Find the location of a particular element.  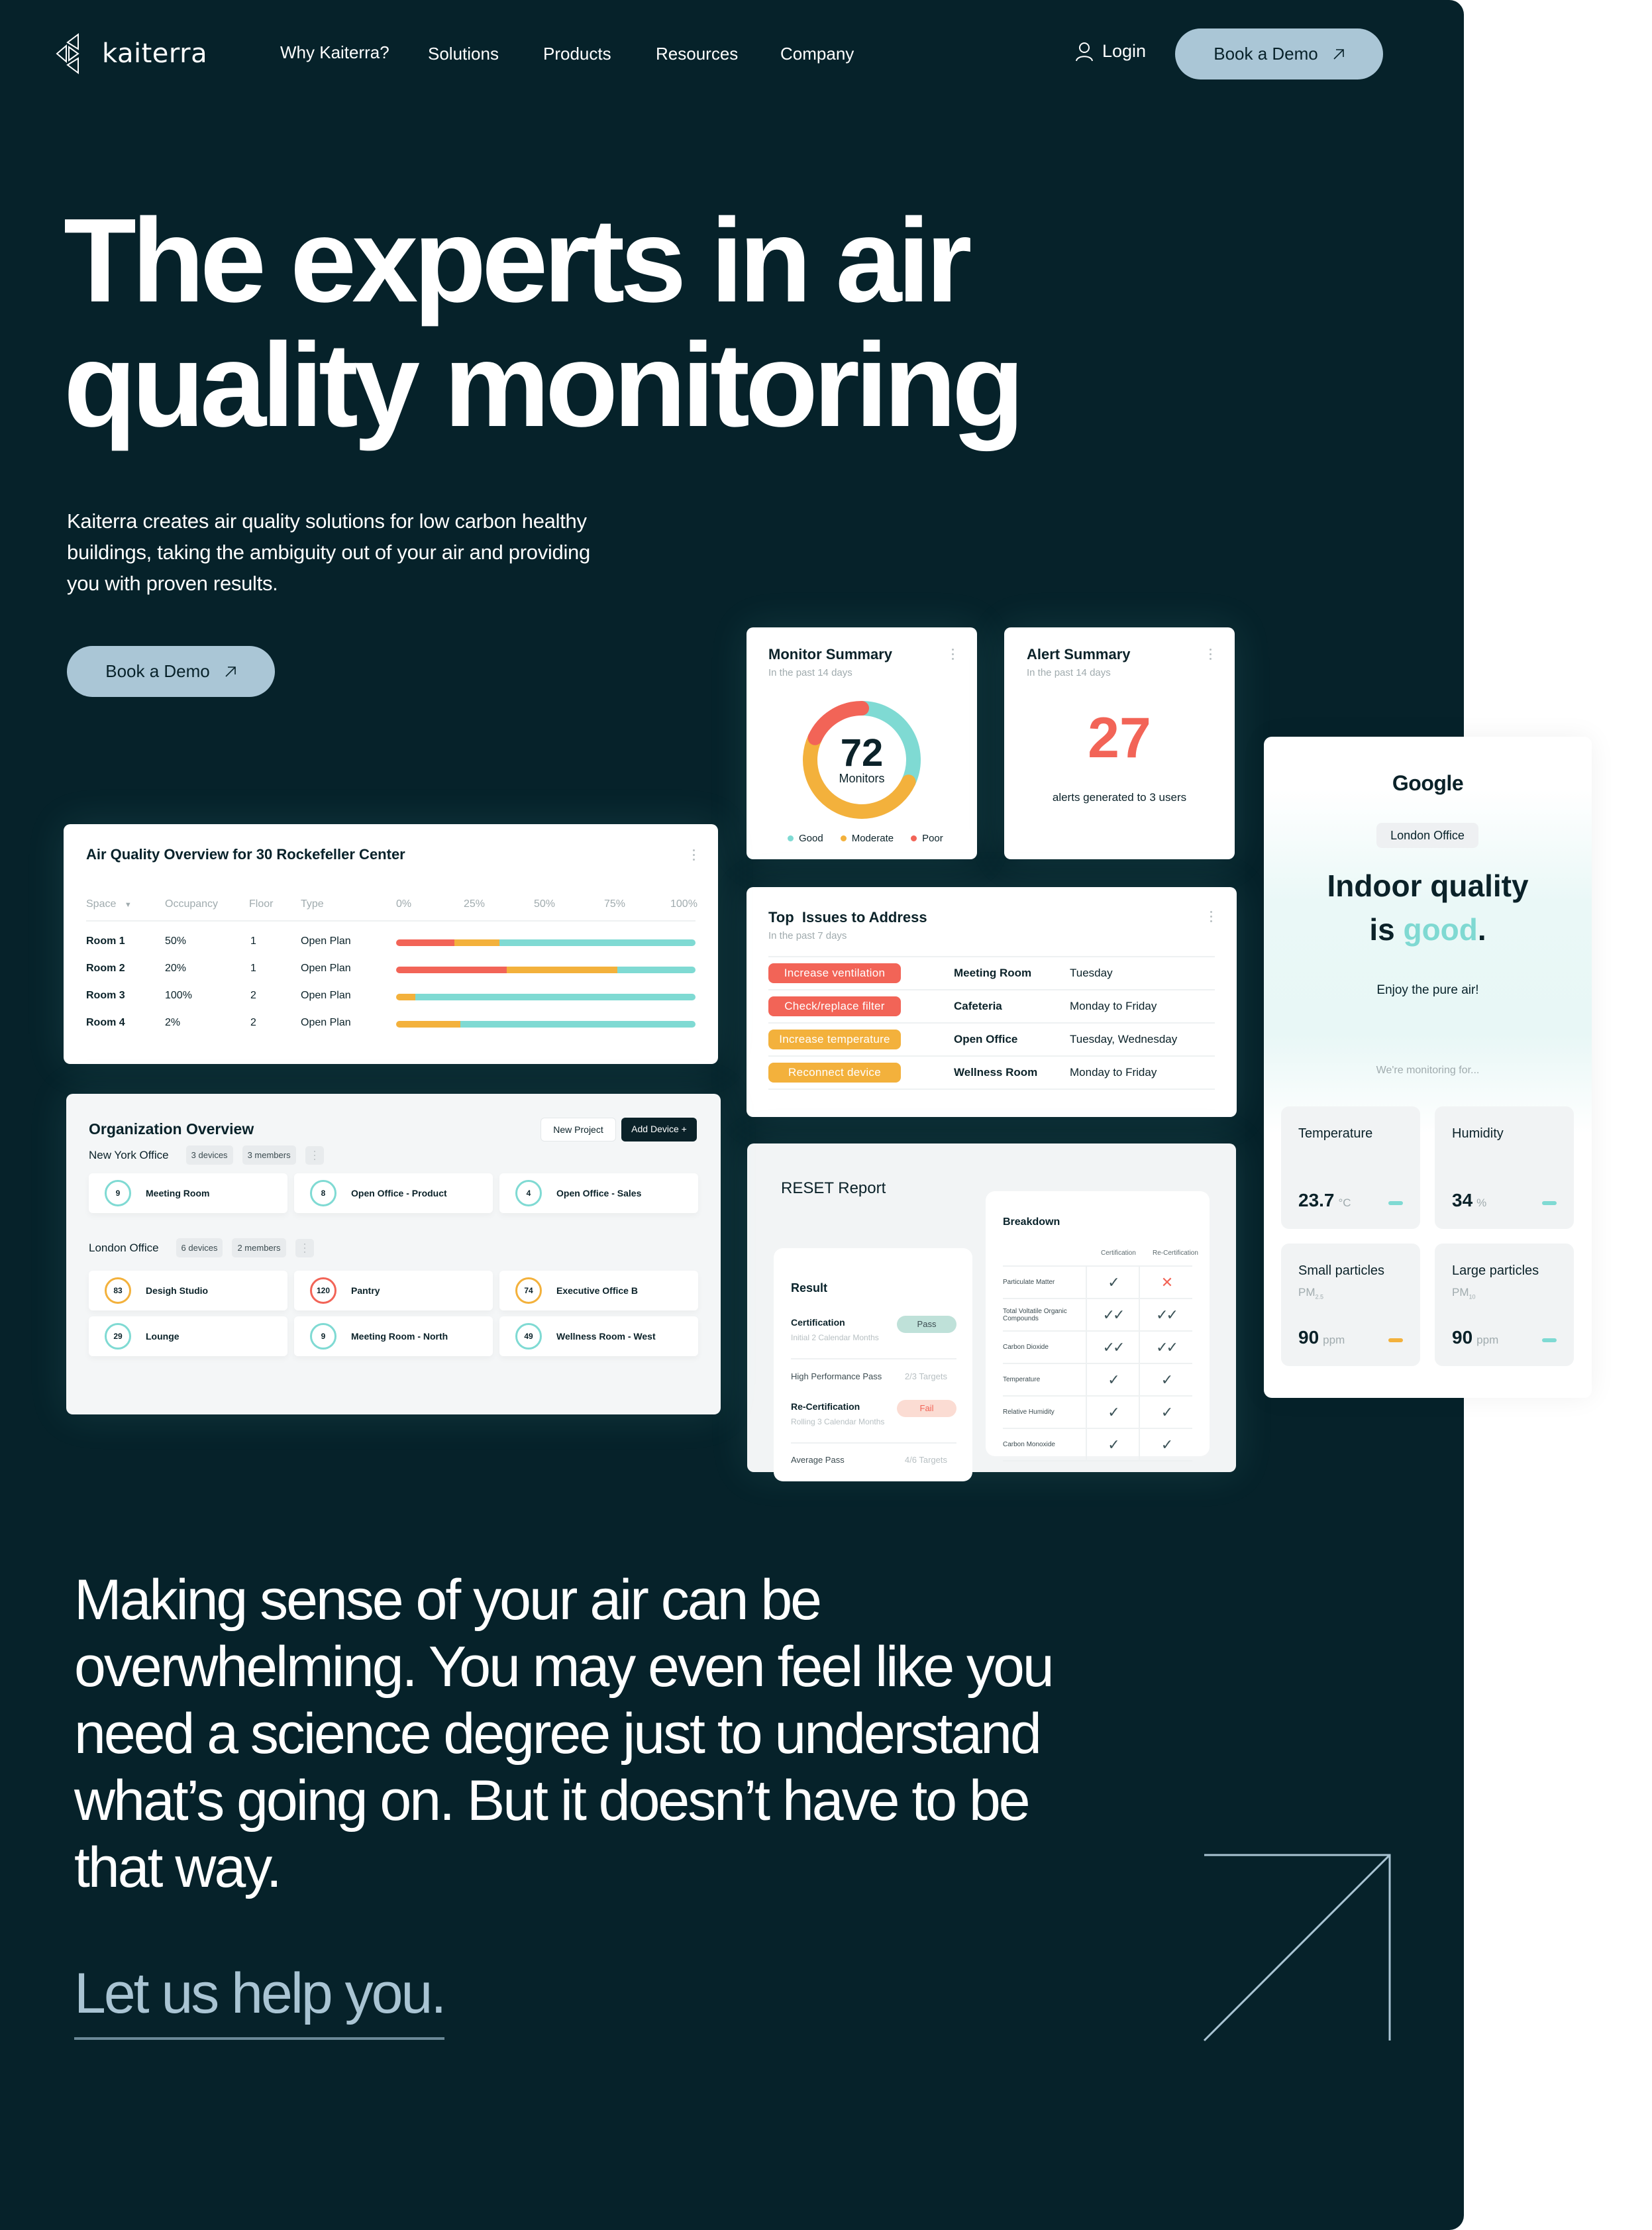

reset-report-title: RESET Report is located at coordinates (834, 1188).